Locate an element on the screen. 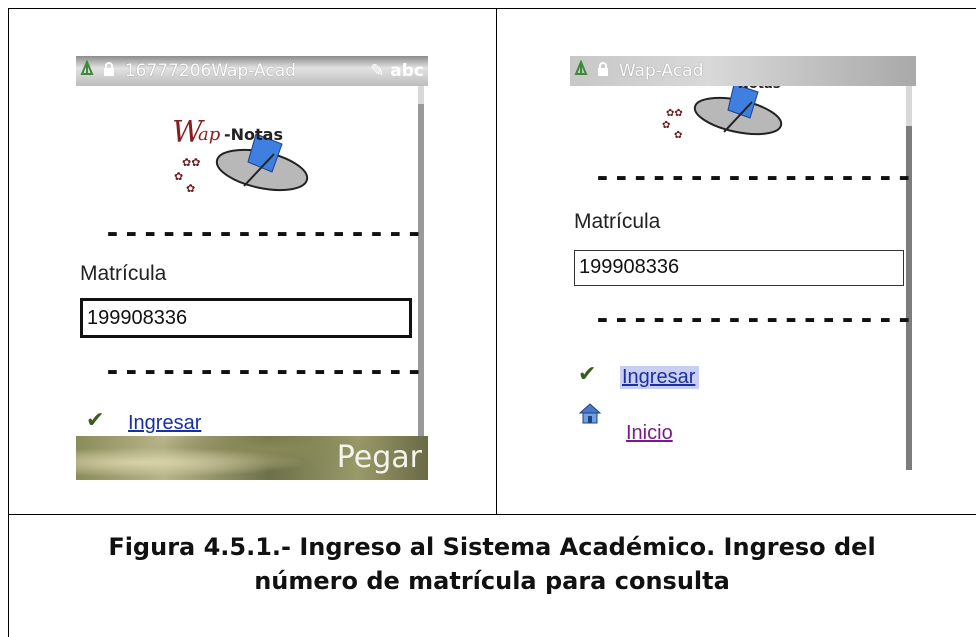  home-icon is located at coordinates (590, 415).